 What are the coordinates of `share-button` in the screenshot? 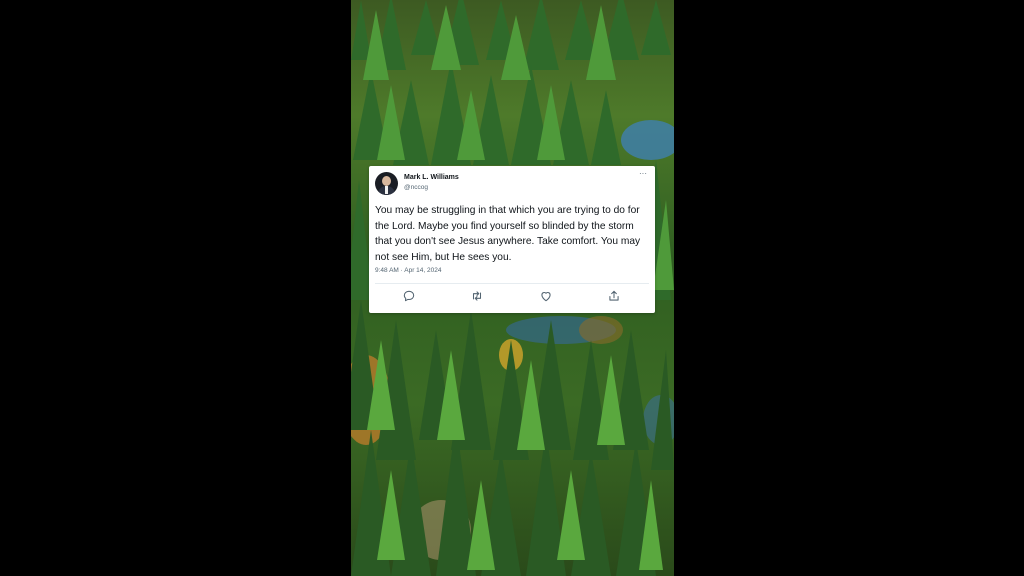 It's located at (614, 296).